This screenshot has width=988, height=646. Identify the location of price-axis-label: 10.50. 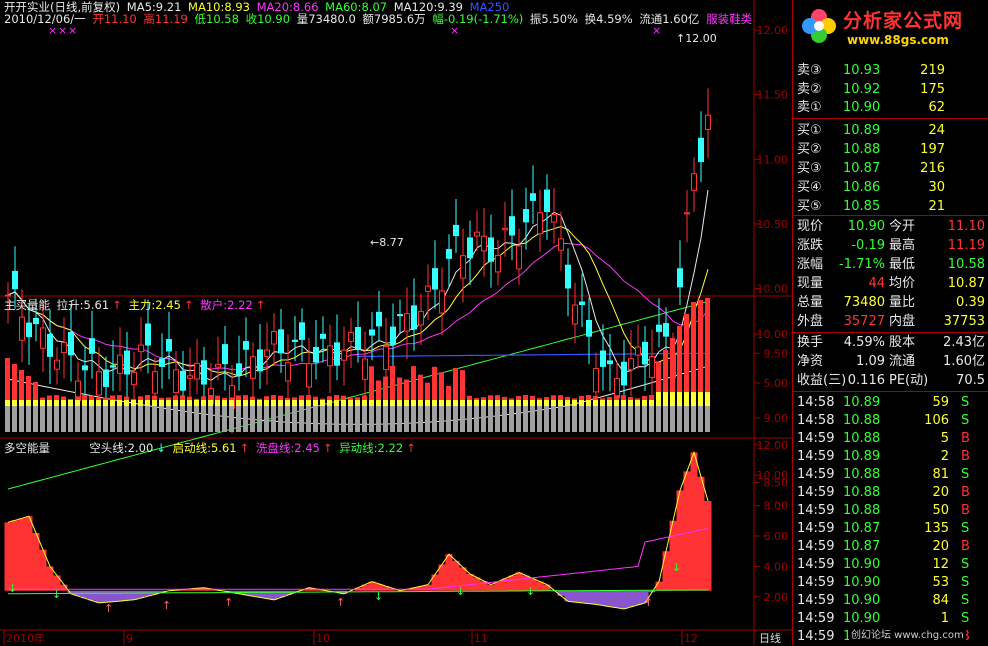
(773, 224).